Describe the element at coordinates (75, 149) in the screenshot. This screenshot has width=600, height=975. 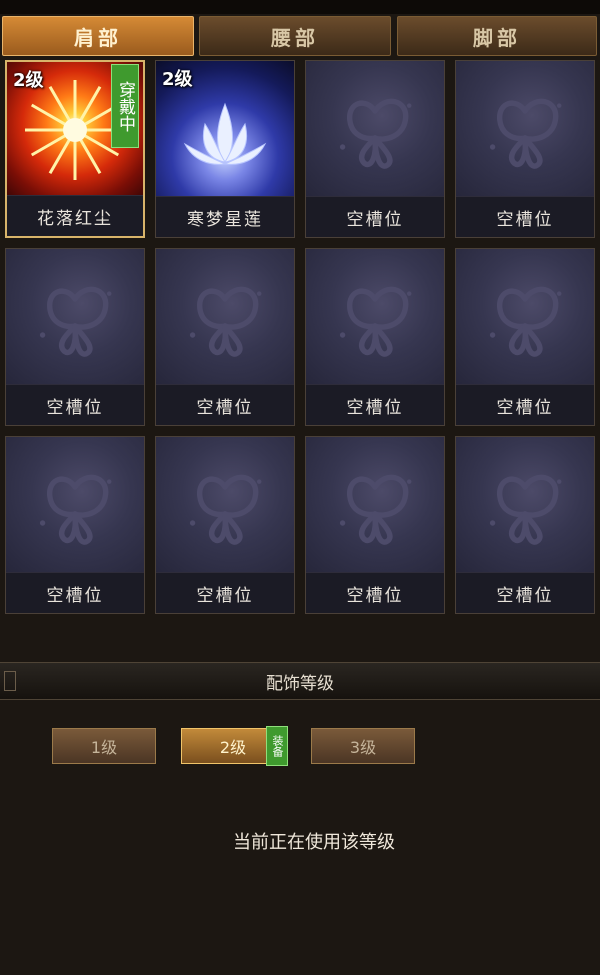
I see `accessory-slot: 2级 穿戴中花落红尘` at that location.